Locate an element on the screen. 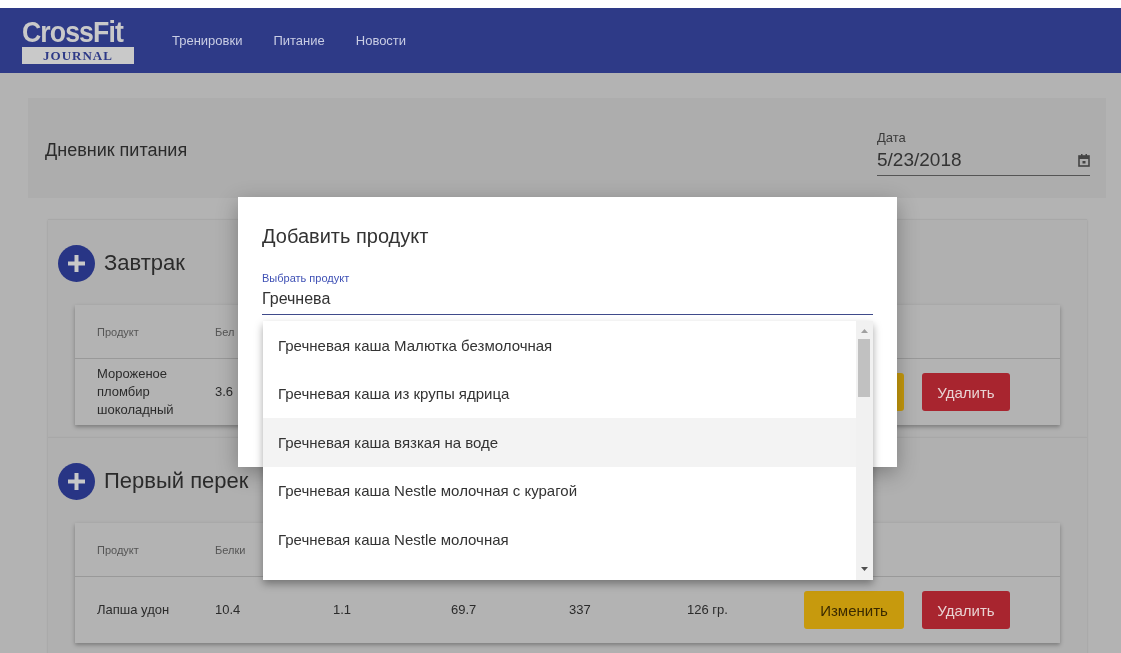 The image size is (1121, 653). field-label: Выбрать продукт is located at coordinates (306, 278).